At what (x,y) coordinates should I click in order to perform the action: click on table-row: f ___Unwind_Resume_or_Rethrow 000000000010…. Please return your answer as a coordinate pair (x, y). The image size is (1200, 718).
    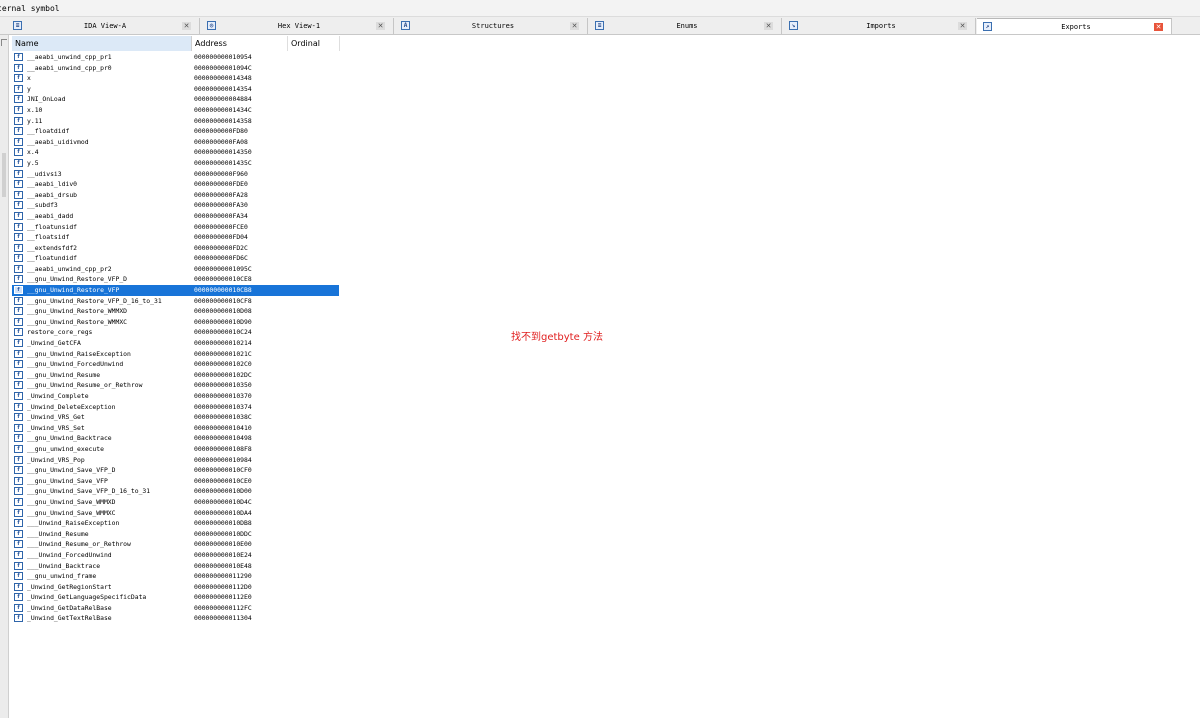
    Looking at the image, I should click on (177, 544).